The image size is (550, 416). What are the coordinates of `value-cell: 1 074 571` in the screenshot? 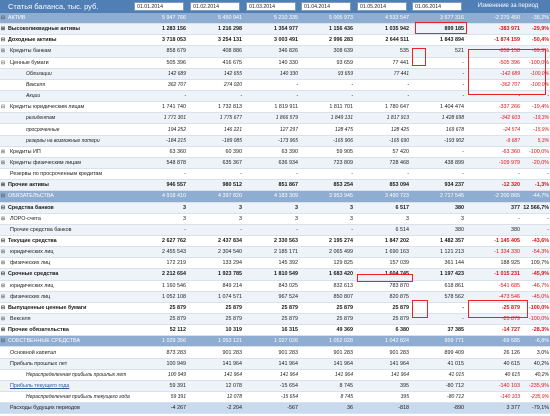 It's located at (230, 296).